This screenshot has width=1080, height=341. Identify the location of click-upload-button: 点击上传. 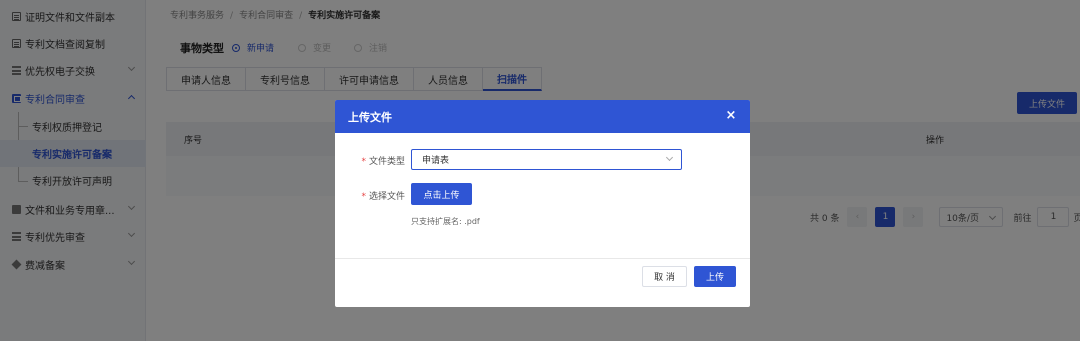
(441, 194).